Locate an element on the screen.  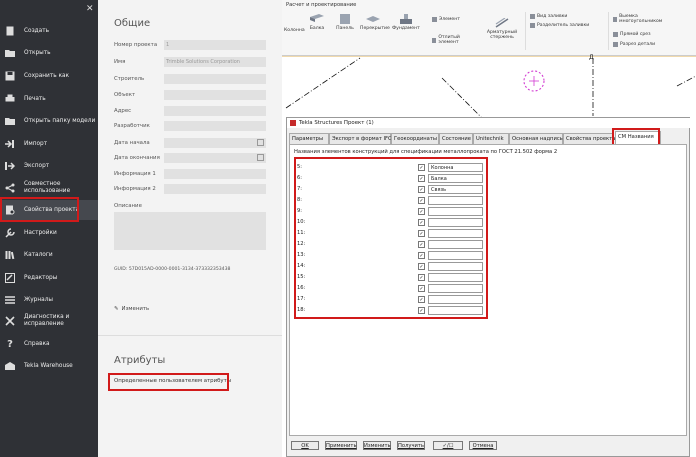
ribbon-pour-view-label: Вид заливки is located at coordinates (552, 16).